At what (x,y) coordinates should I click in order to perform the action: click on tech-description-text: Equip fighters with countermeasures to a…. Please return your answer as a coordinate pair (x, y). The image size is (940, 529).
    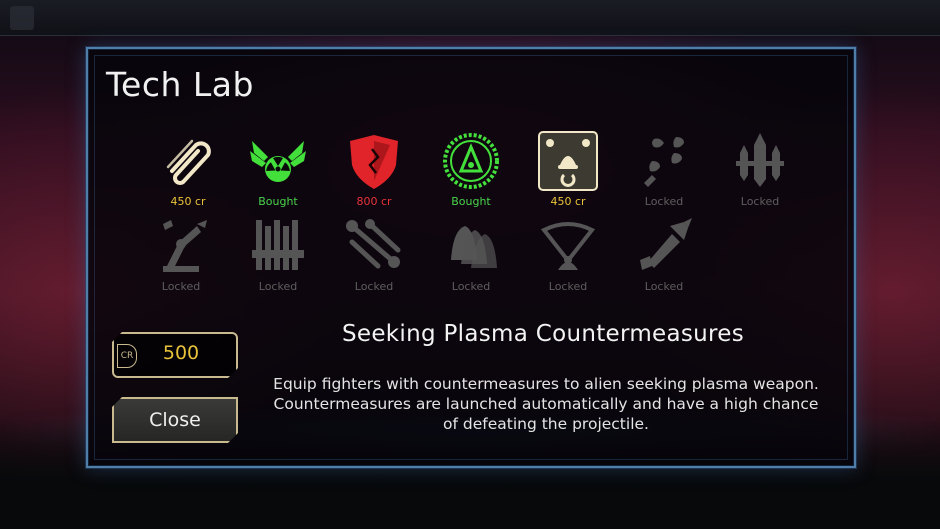
    Looking at the image, I should click on (546, 404).